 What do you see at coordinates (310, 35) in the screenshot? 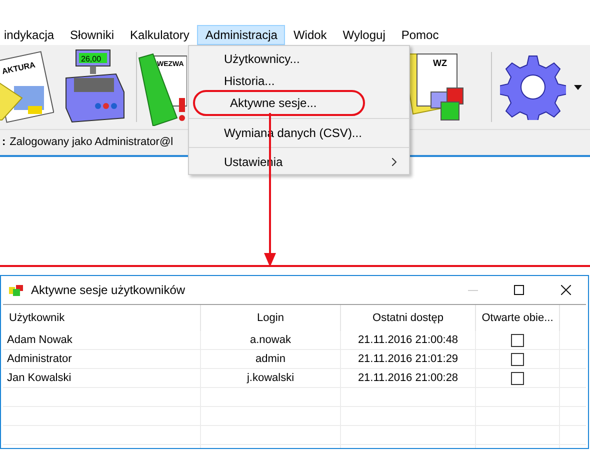
I see `menu-bar-item: Widok` at bounding box center [310, 35].